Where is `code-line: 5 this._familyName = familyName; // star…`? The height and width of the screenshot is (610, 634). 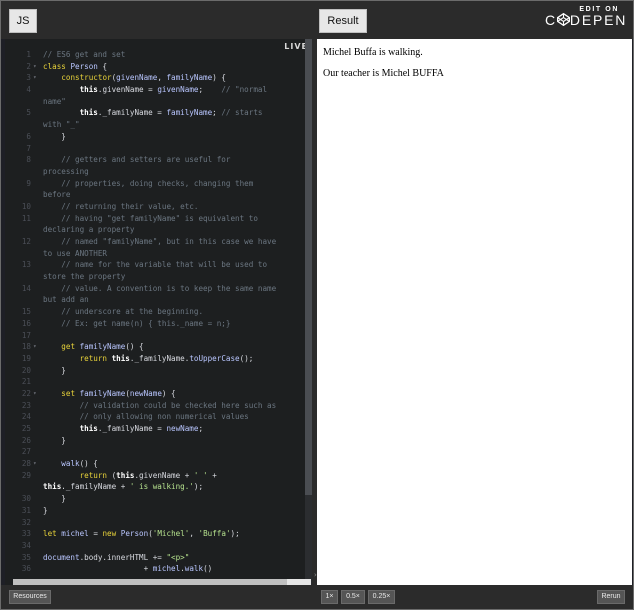
code-line: 5 this._familyName = familyName; // star… is located at coordinates (155, 113).